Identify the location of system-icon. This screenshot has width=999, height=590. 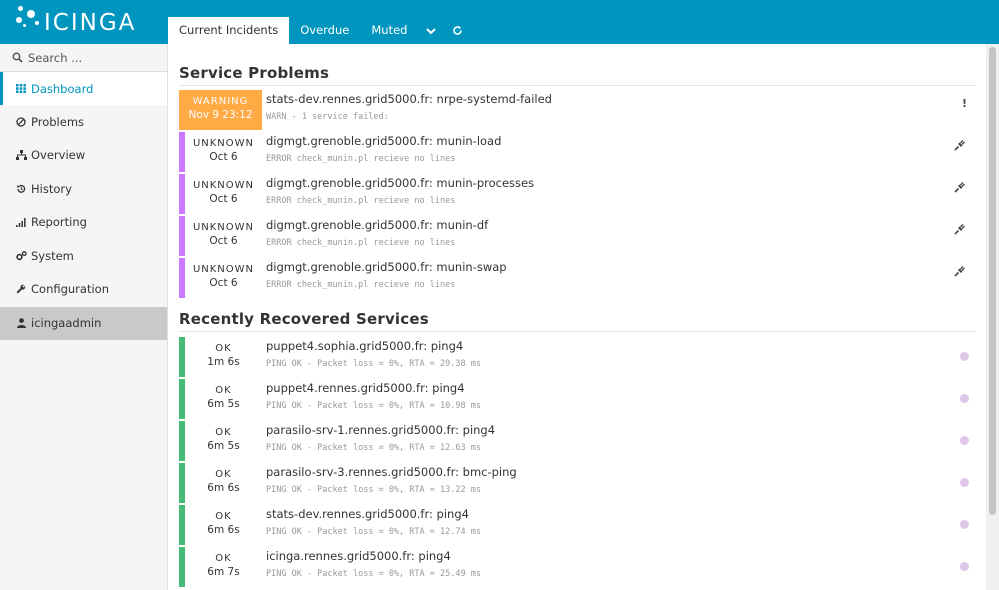
(21, 255).